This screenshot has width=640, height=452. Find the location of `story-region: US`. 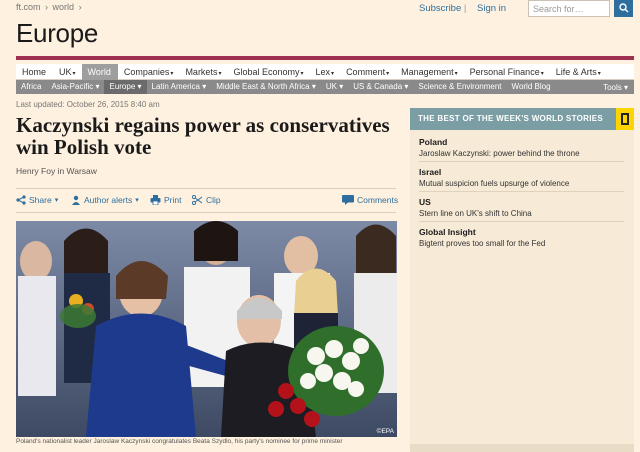

story-region: US is located at coordinates (425, 202).